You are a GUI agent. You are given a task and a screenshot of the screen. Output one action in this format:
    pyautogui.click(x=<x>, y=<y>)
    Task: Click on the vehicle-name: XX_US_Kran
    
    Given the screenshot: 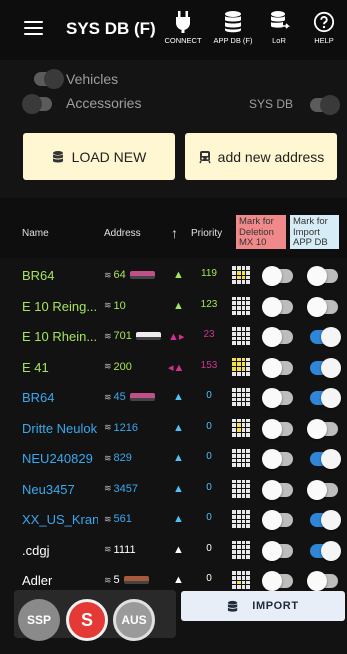 What is the action you would take?
    pyautogui.click(x=60, y=519)
    